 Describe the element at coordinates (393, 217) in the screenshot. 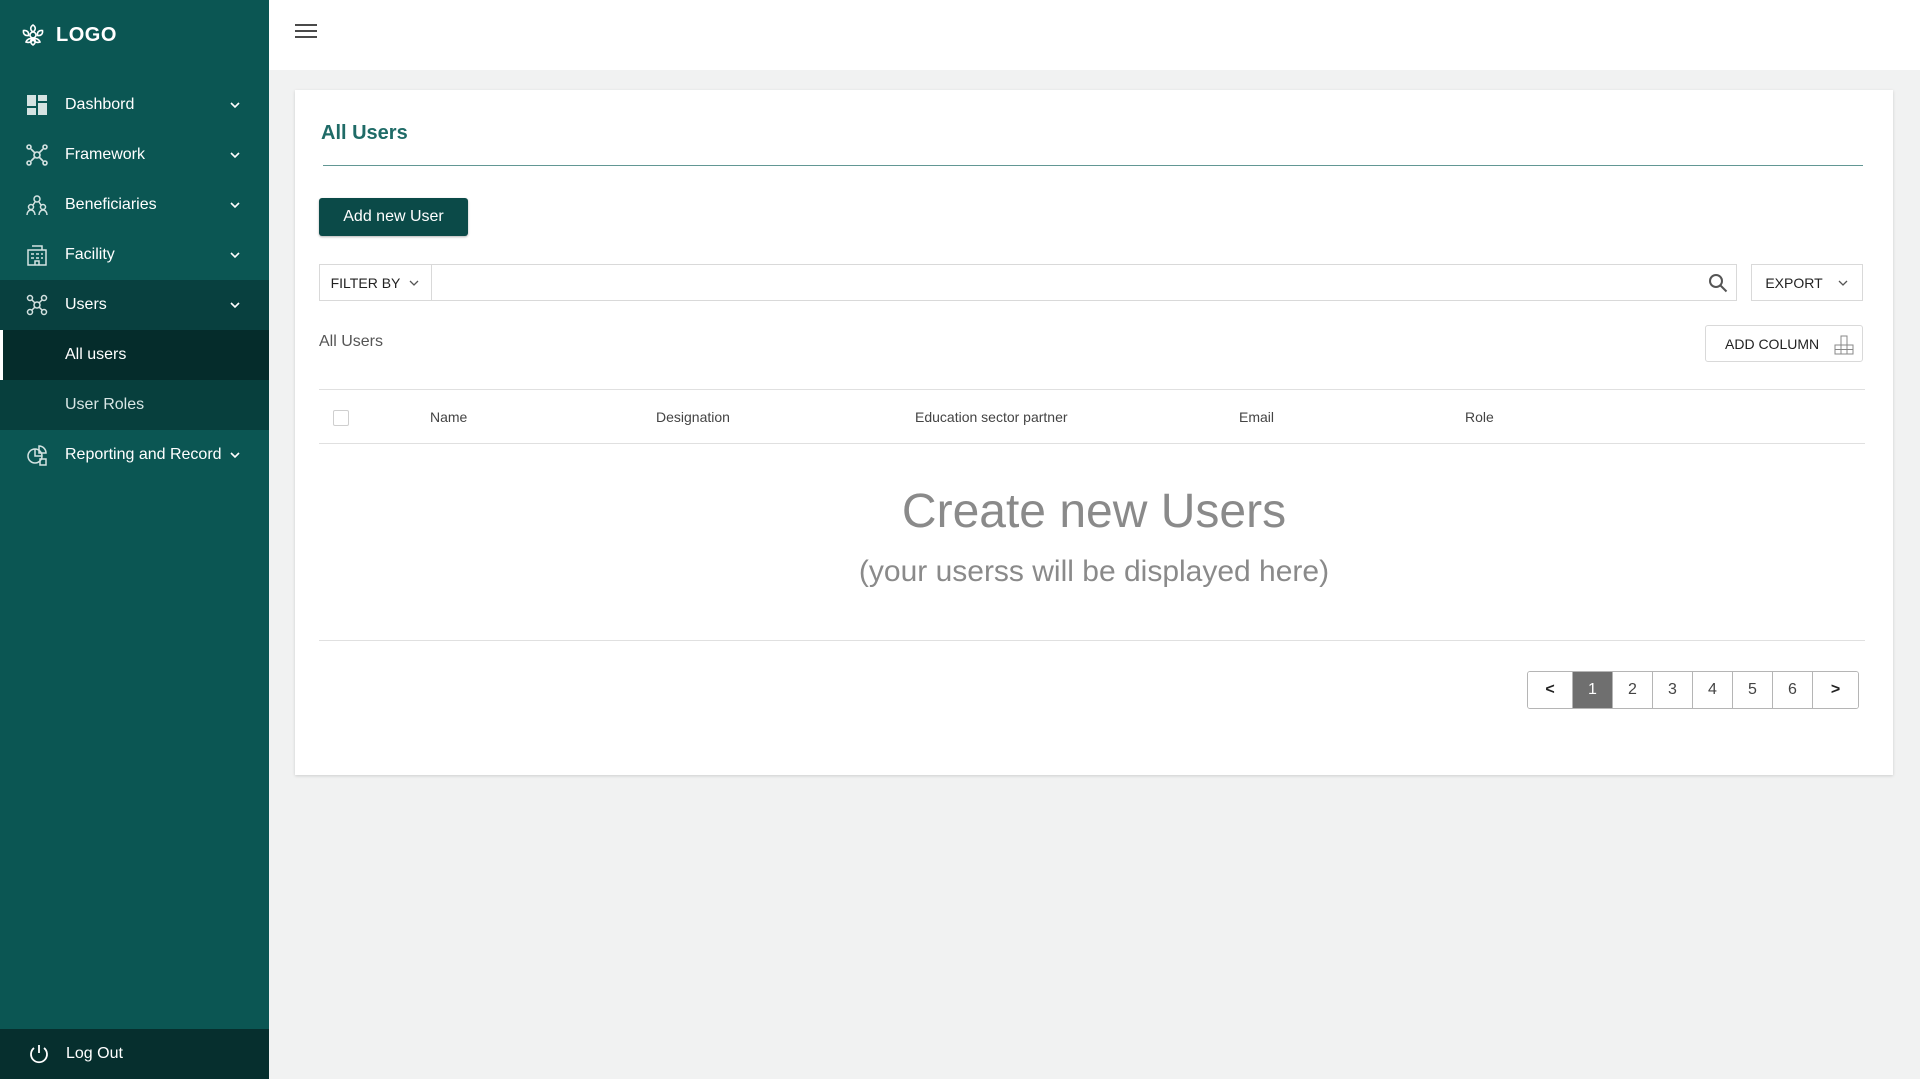

I see `add-new-user-button: Add new User` at that location.